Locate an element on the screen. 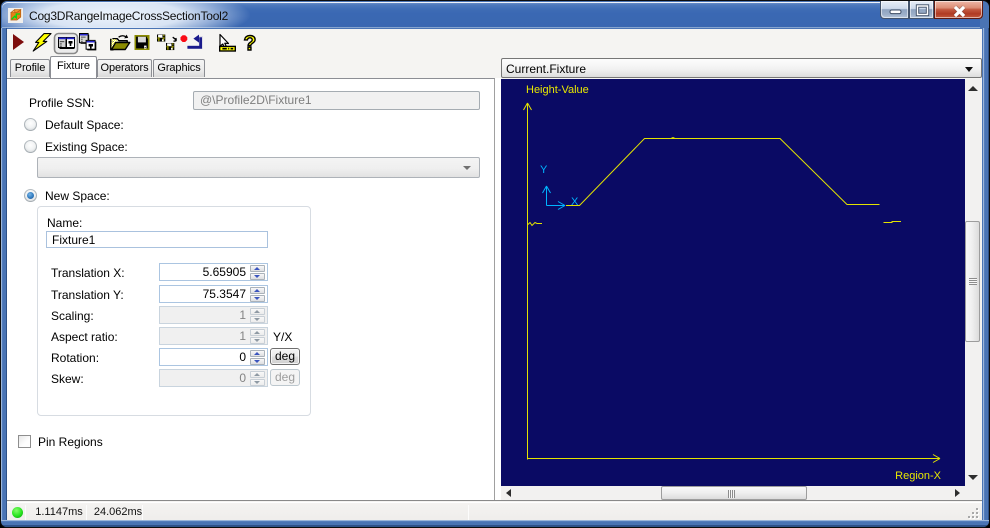 The width and height of the screenshot is (990, 528). svg-text: Region-X is located at coordinates (918, 476).